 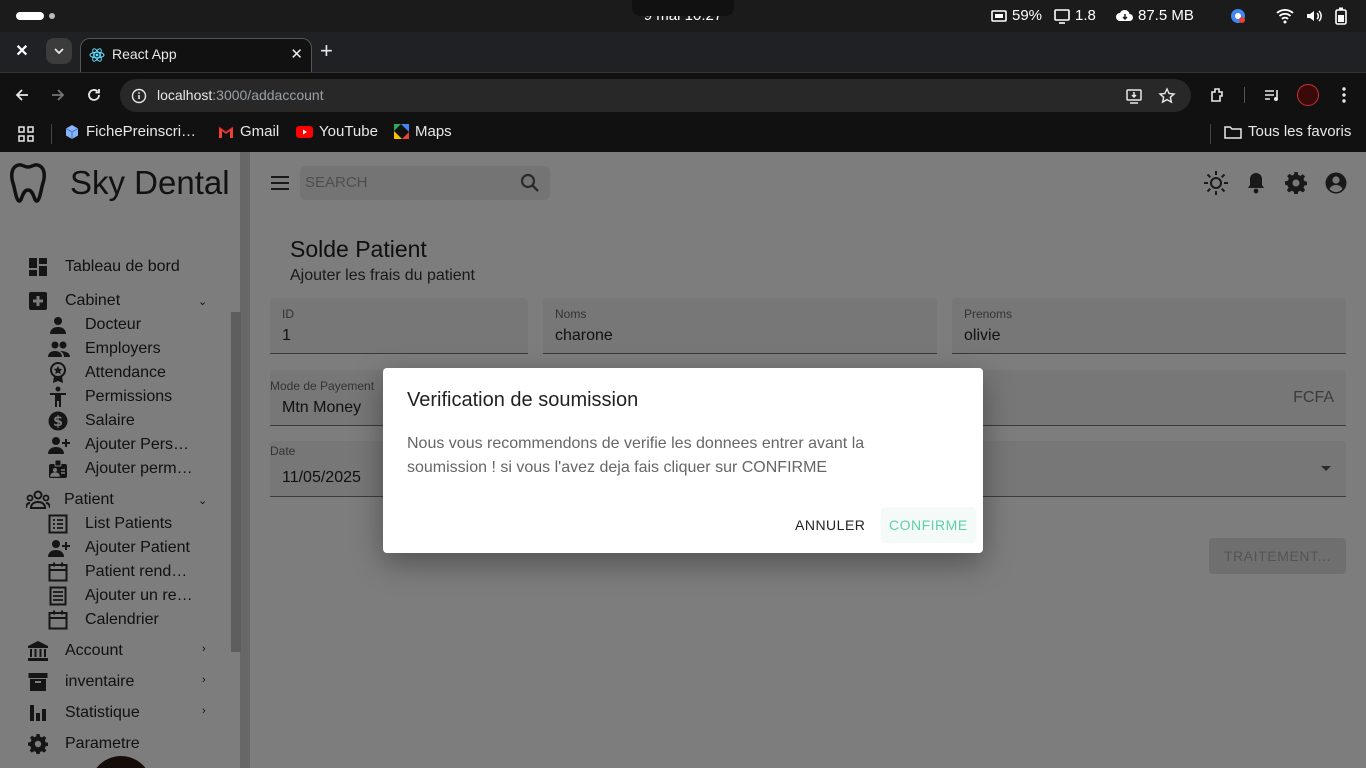 What do you see at coordinates (226, 132) in the screenshot?
I see `gmail-icon` at bounding box center [226, 132].